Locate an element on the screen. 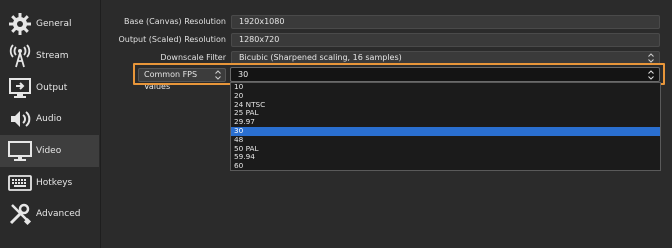 The width and height of the screenshot is (672, 248). fps-option: 24 NTSC is located at coordinates (445, 105).